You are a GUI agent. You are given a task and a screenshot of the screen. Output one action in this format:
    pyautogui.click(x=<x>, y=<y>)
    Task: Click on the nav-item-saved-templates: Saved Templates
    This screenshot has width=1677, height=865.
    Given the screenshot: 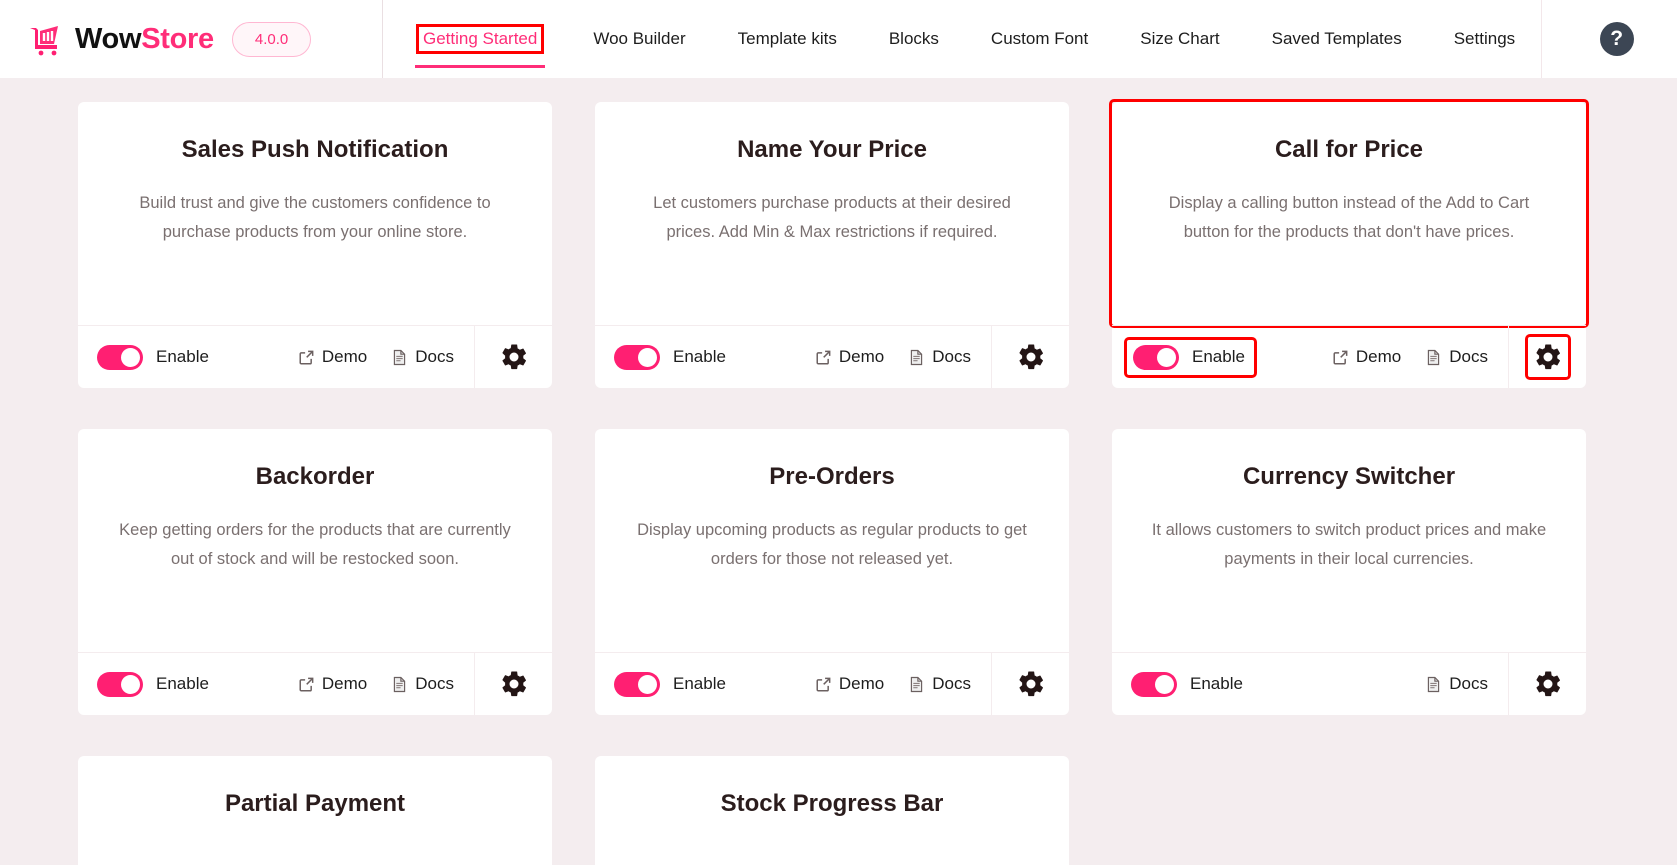 What is the action you would take?
    pyautogui.click(x=1337, y=39)
    